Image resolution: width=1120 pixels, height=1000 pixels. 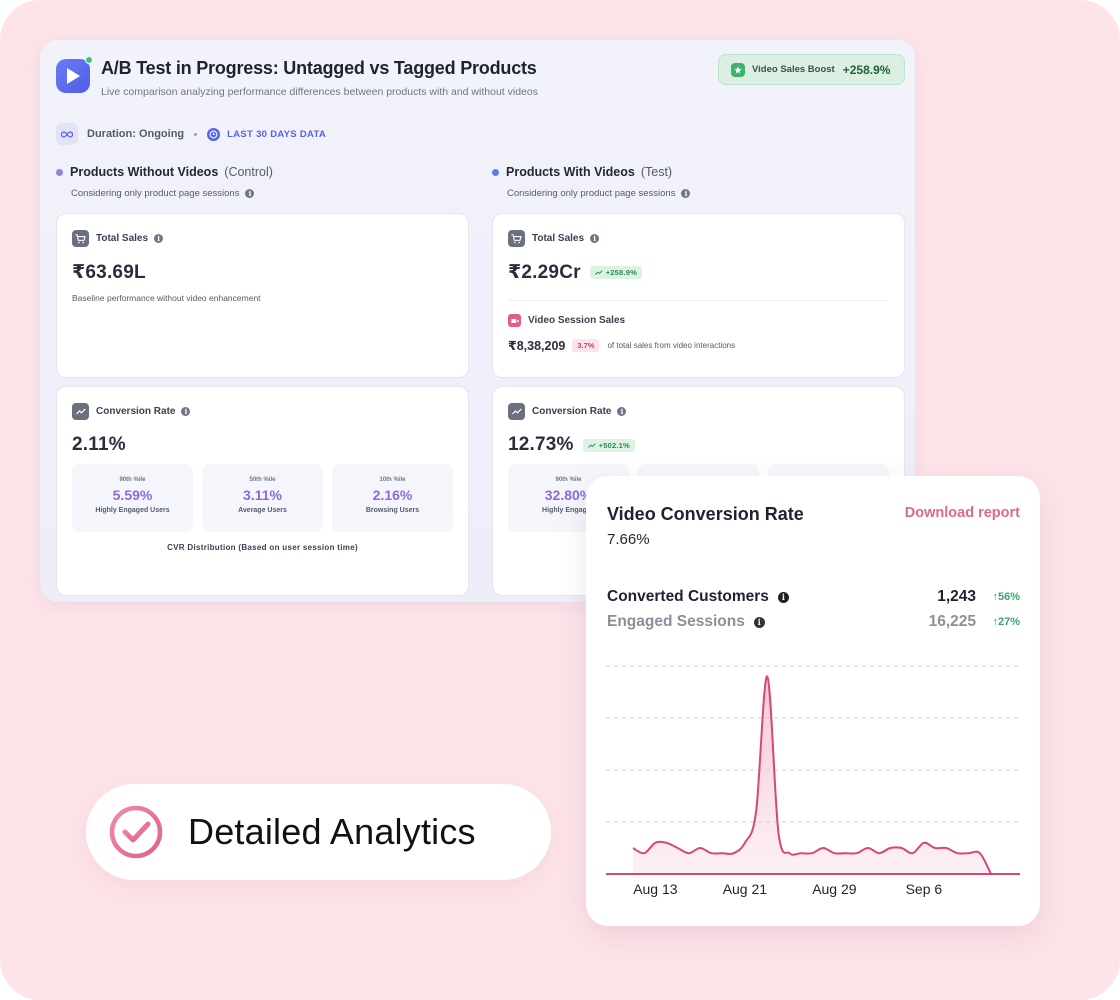 I want to click on video-session-sales-label: Video Session Sales, so click(x=577, y=320).